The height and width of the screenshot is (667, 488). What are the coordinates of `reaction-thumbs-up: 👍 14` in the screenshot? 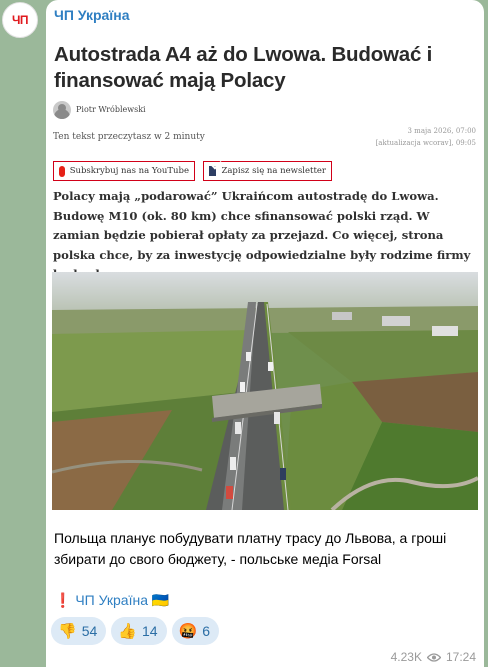 It's located at (139, 631).